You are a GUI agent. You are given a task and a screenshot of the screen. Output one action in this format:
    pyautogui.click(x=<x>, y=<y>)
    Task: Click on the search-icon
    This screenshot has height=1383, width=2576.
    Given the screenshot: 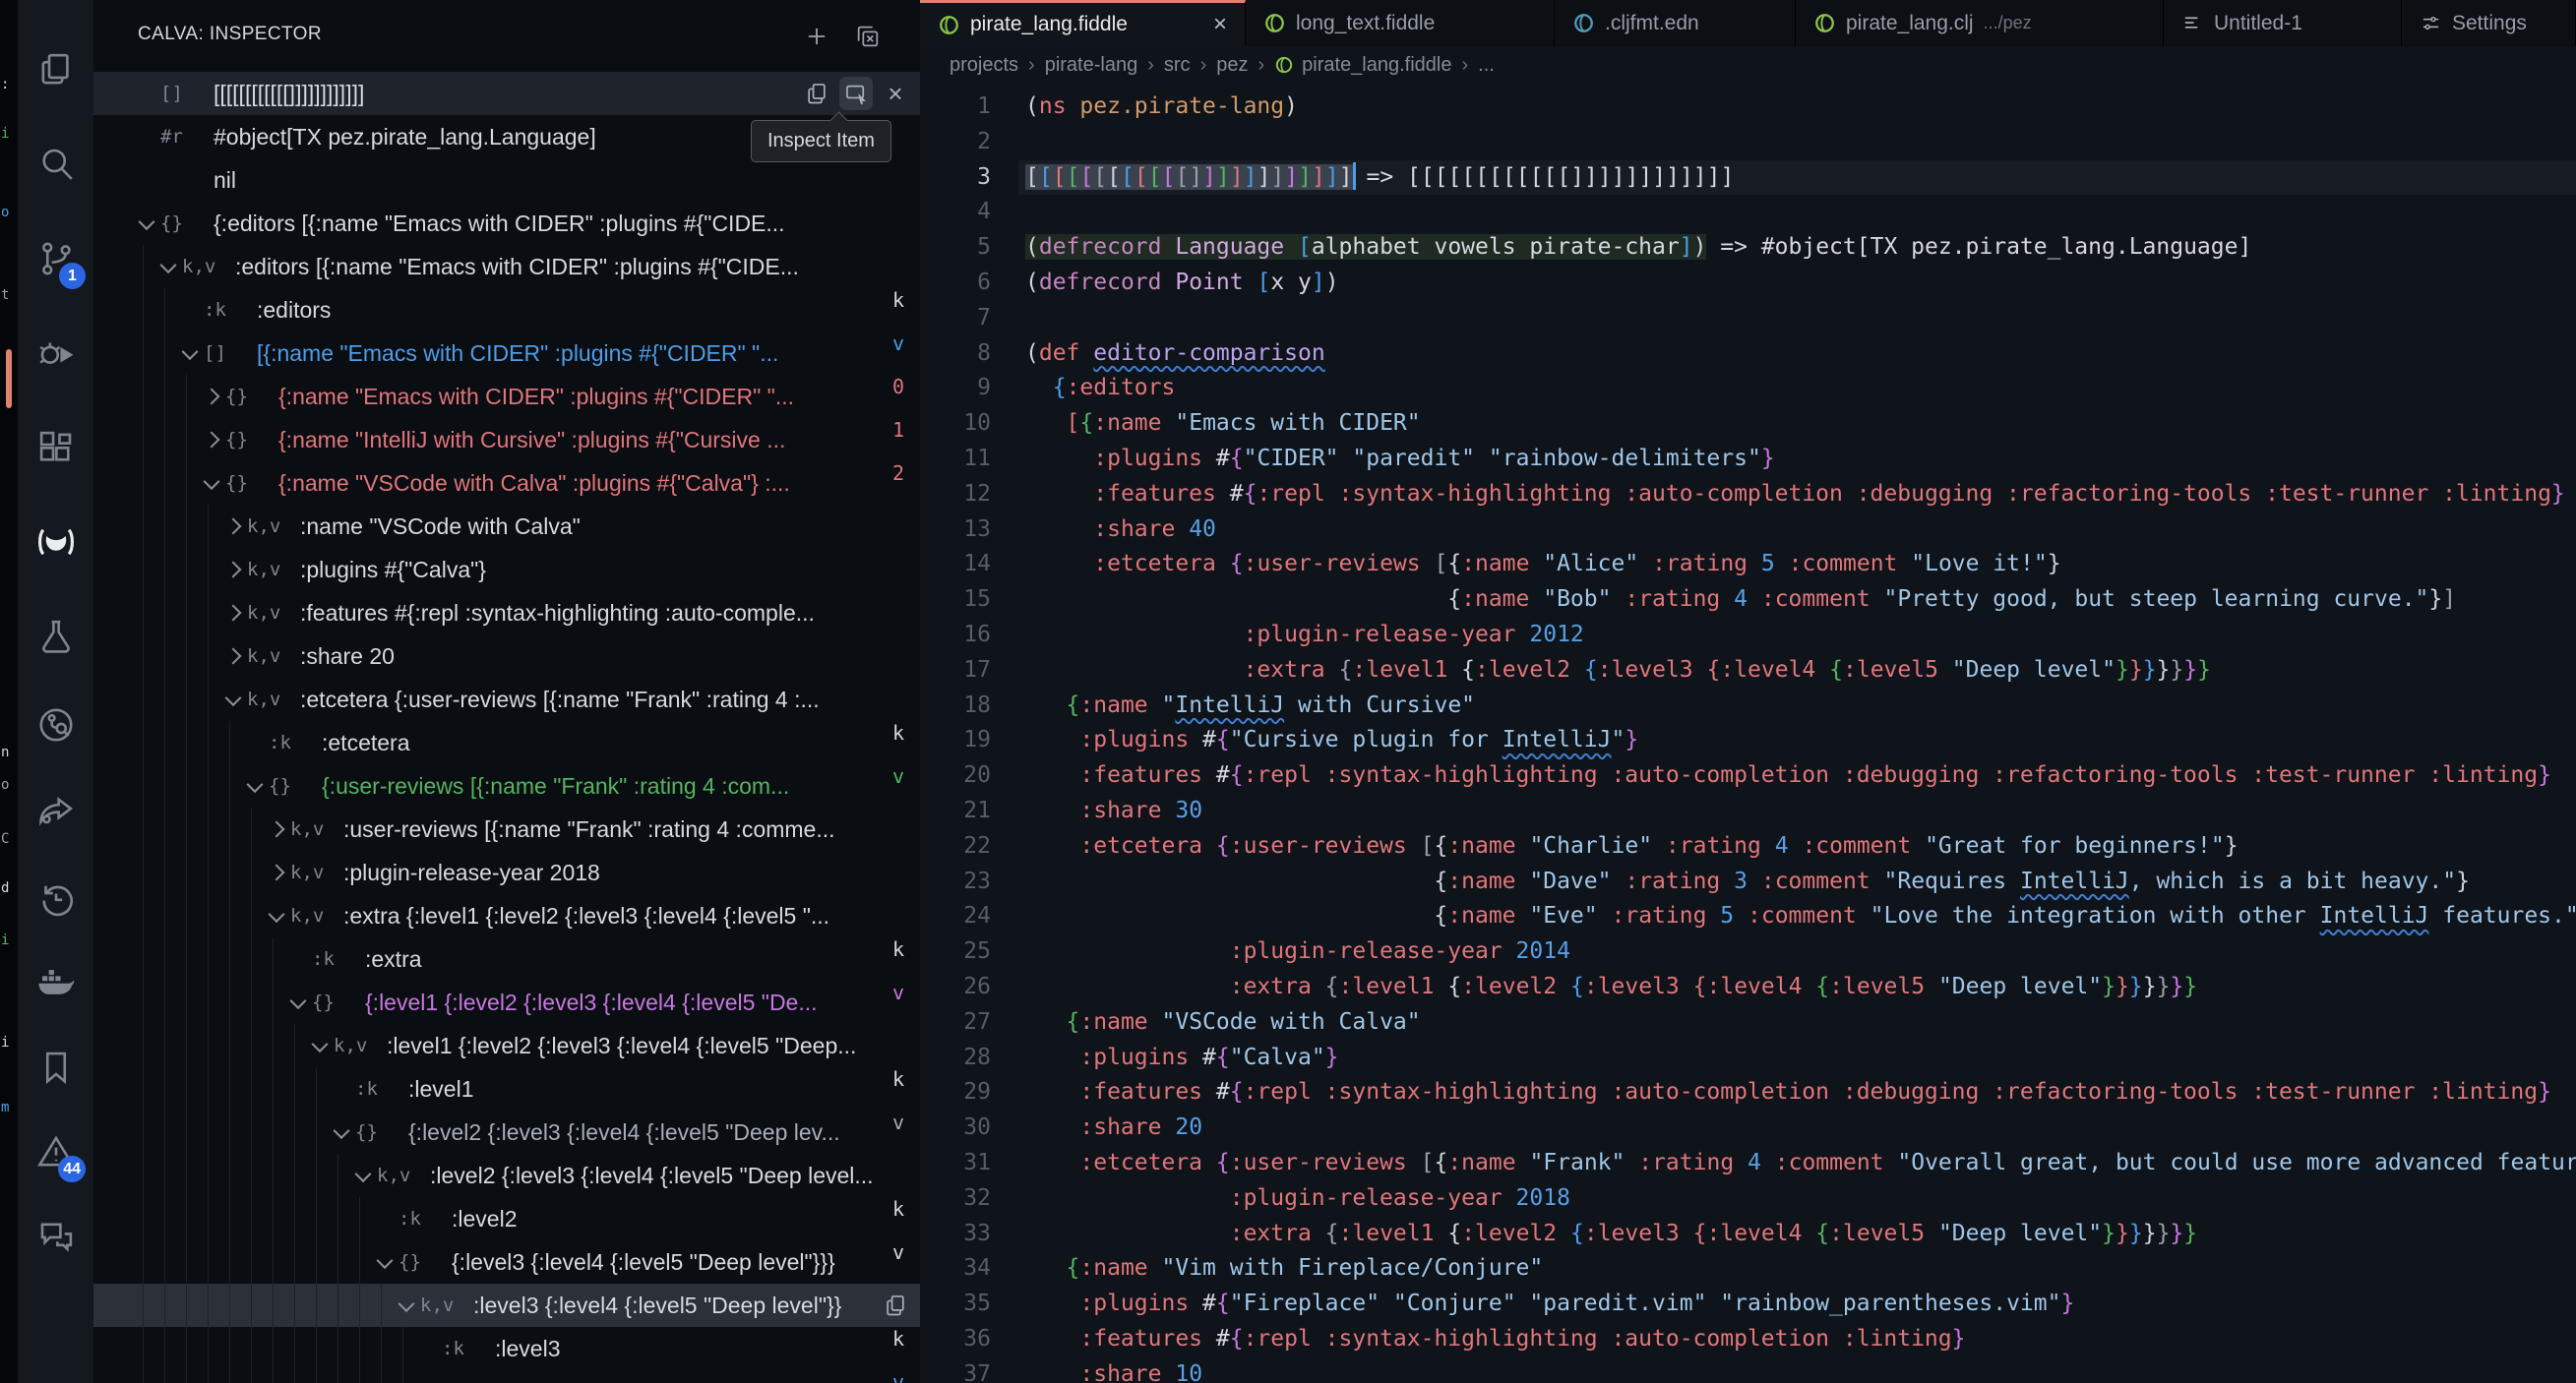 What is the action you would take?
    pyautogui.click(x=55, y=164)
    